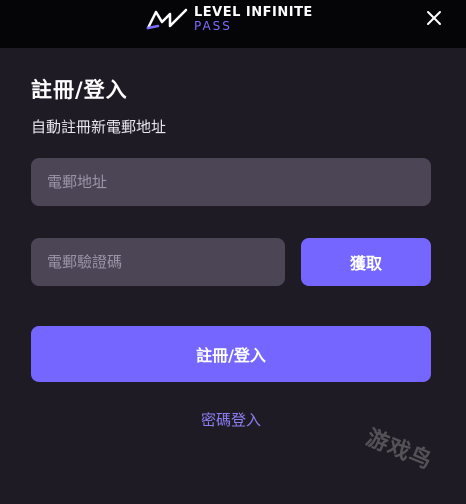 The height and width of the screenshot is (504, 466). I want to click on close-icon, so click(434, 18).